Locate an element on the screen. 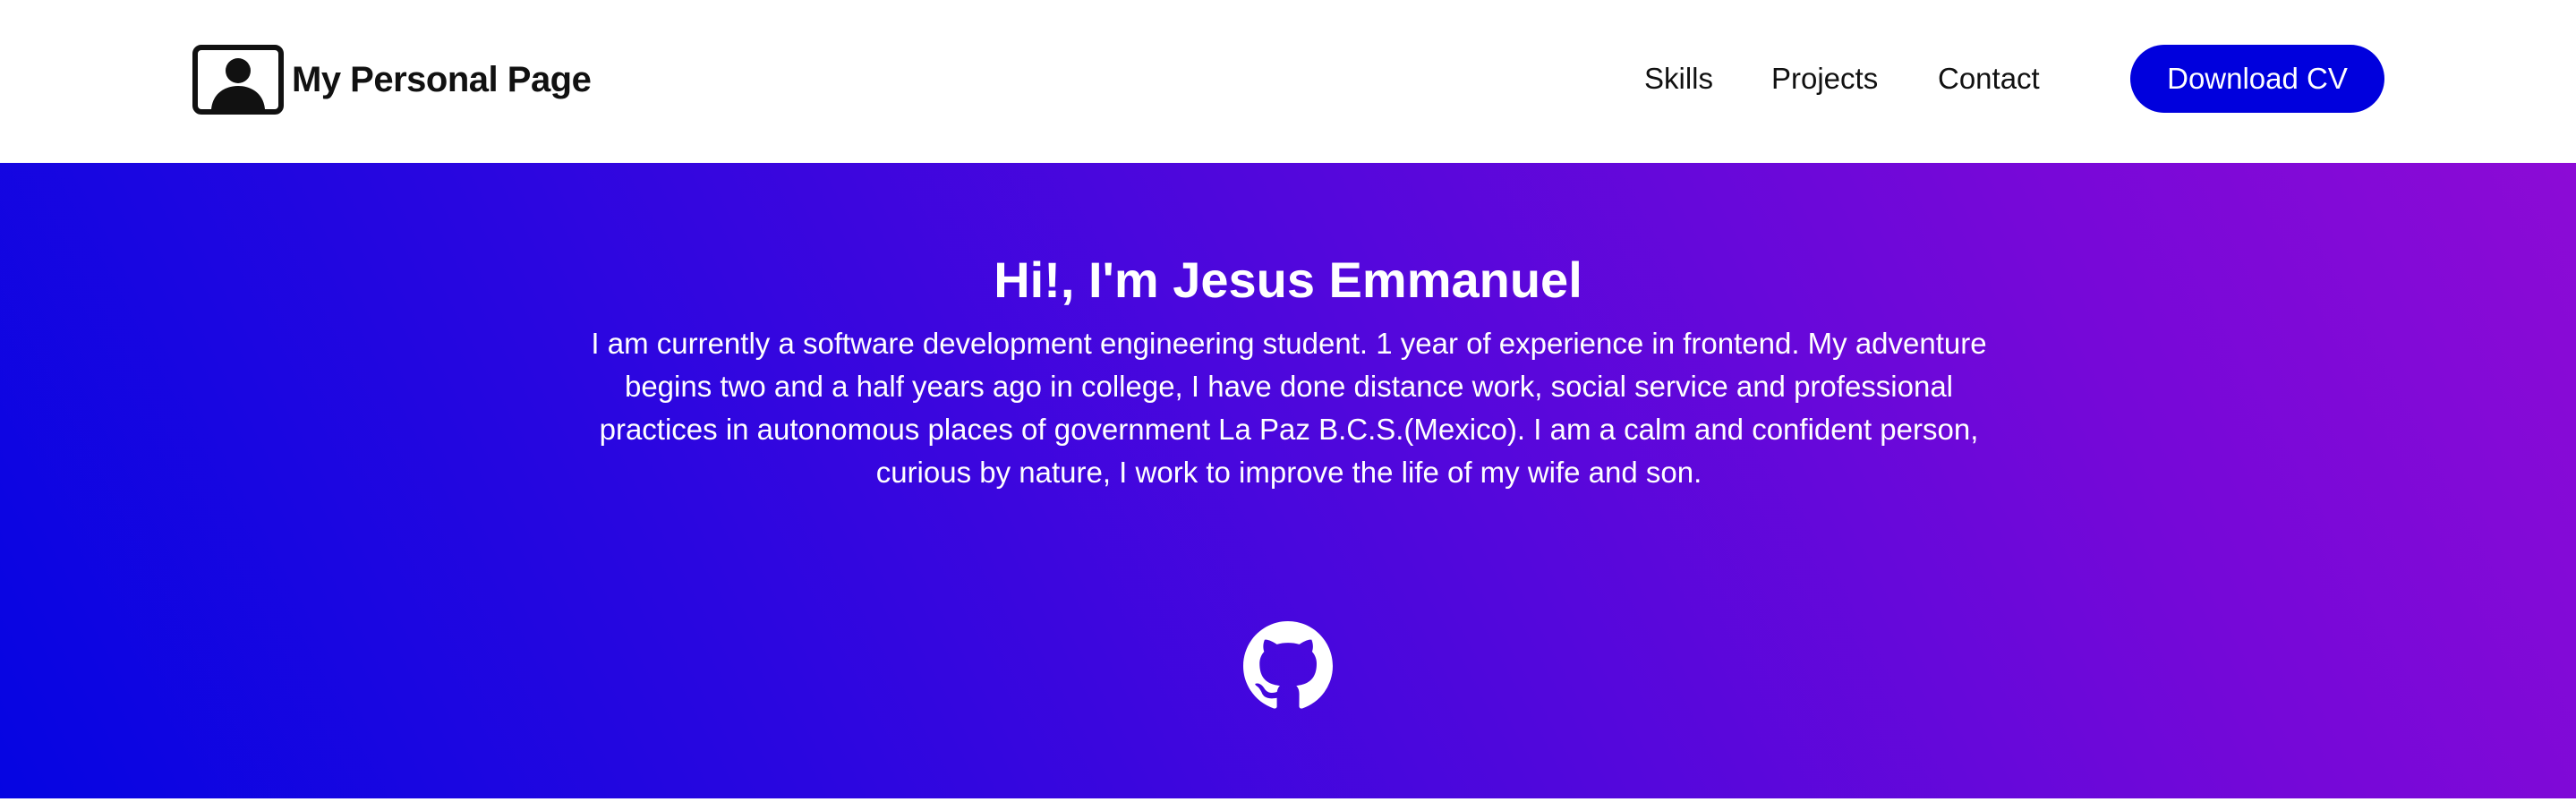 The height and width of the screenshot is (802, 2576). brand-title: My Personal Page is located at coordinates (442, 79).